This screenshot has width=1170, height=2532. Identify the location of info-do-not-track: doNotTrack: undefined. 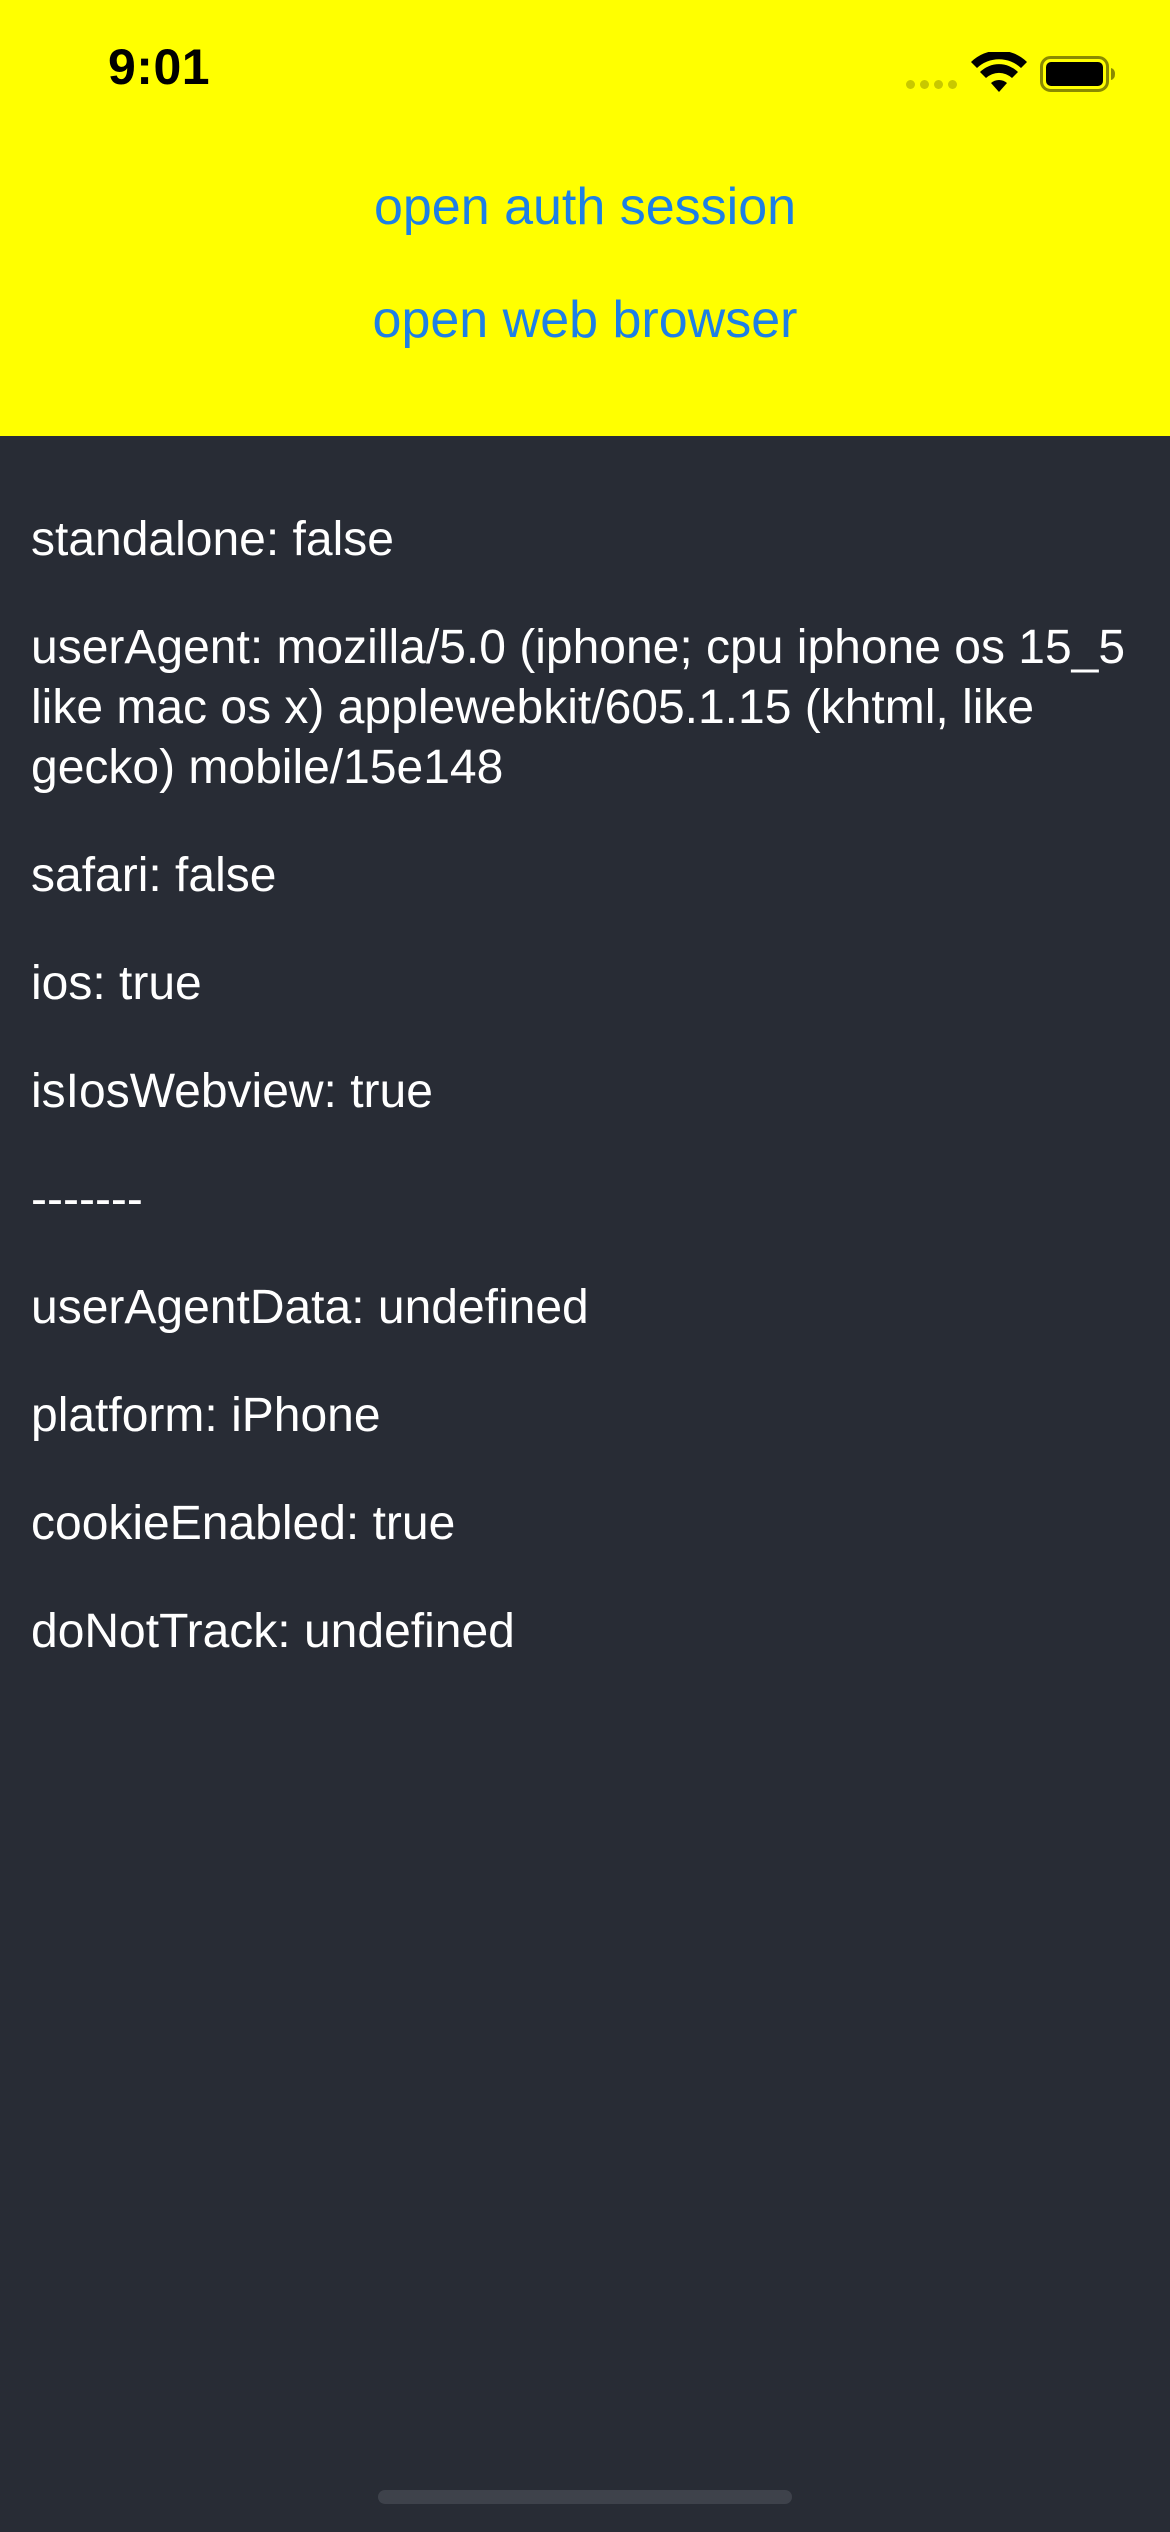
(273, 1631).